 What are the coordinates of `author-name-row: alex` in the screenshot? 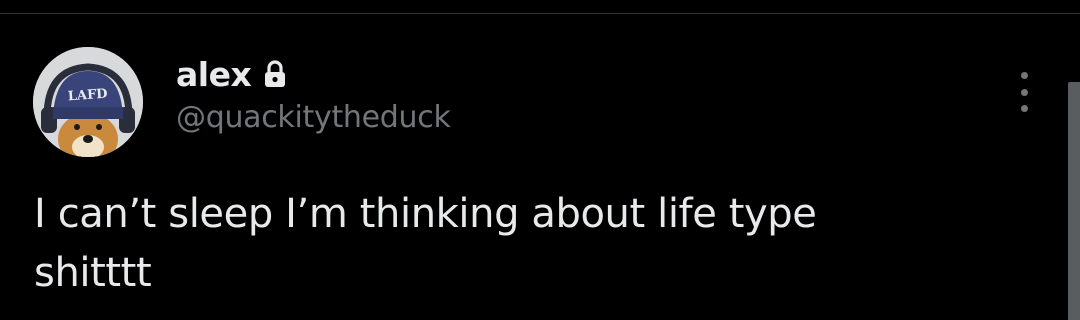 It's located at (231, 74).